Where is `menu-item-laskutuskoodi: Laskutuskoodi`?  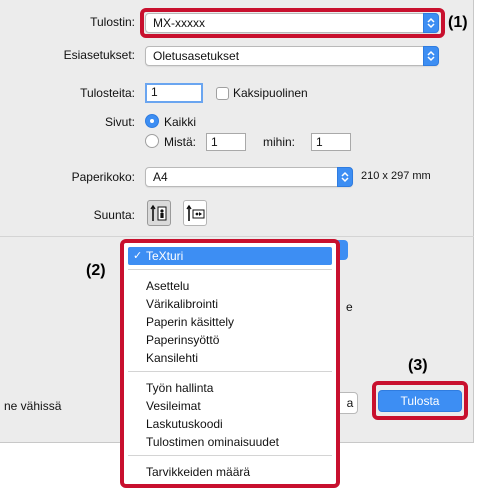
menu-item-laskutuskoodi: Laskutuskoodi is located at coordinates (230, 424).